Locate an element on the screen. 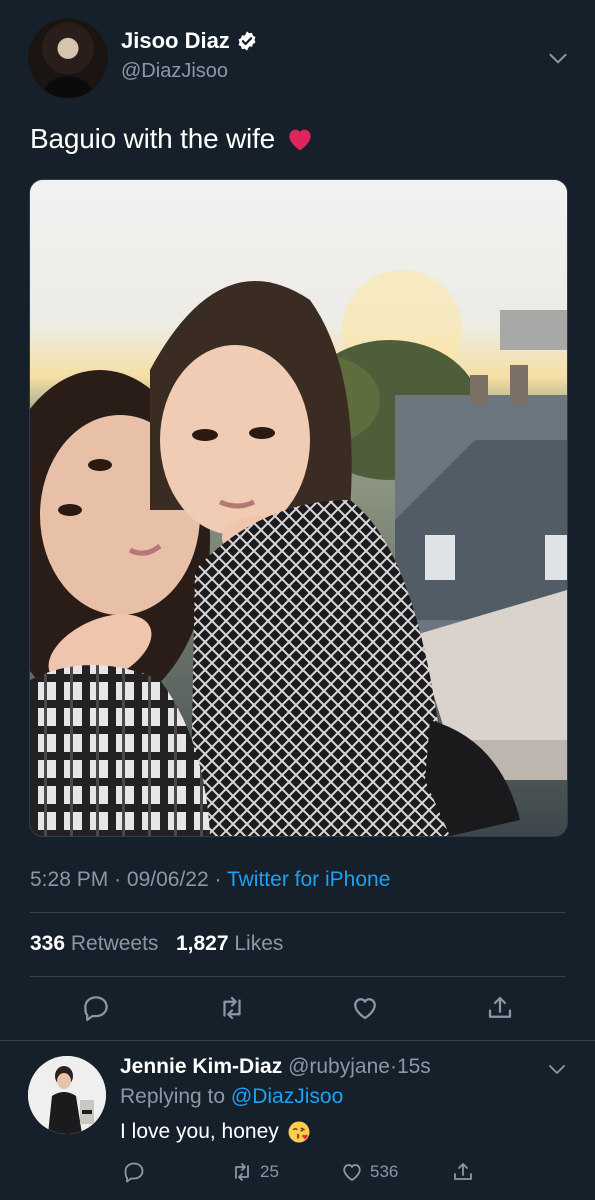 This screenshot has width=595, height=1200. likes-label: Likes is located at coordinates (259, 943).